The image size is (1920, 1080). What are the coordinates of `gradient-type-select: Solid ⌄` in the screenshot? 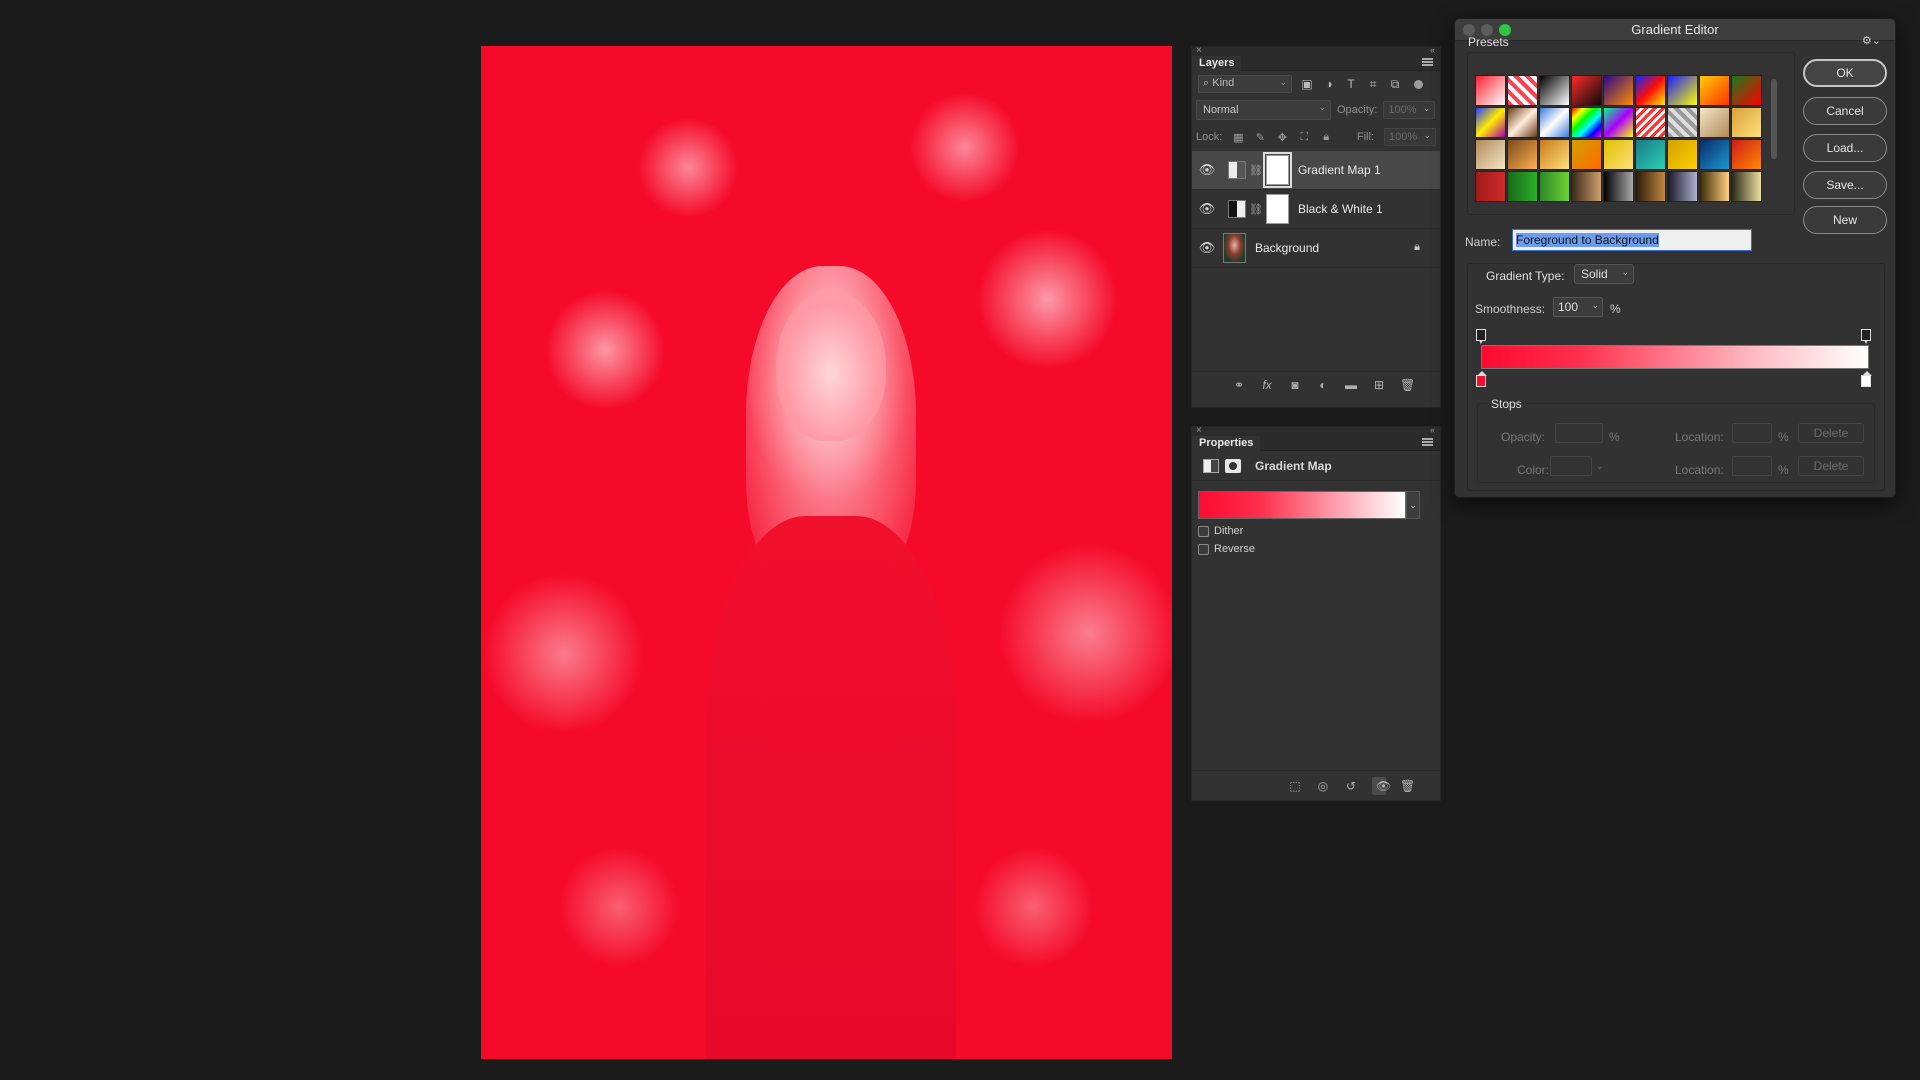 It's located at (1604, 274).